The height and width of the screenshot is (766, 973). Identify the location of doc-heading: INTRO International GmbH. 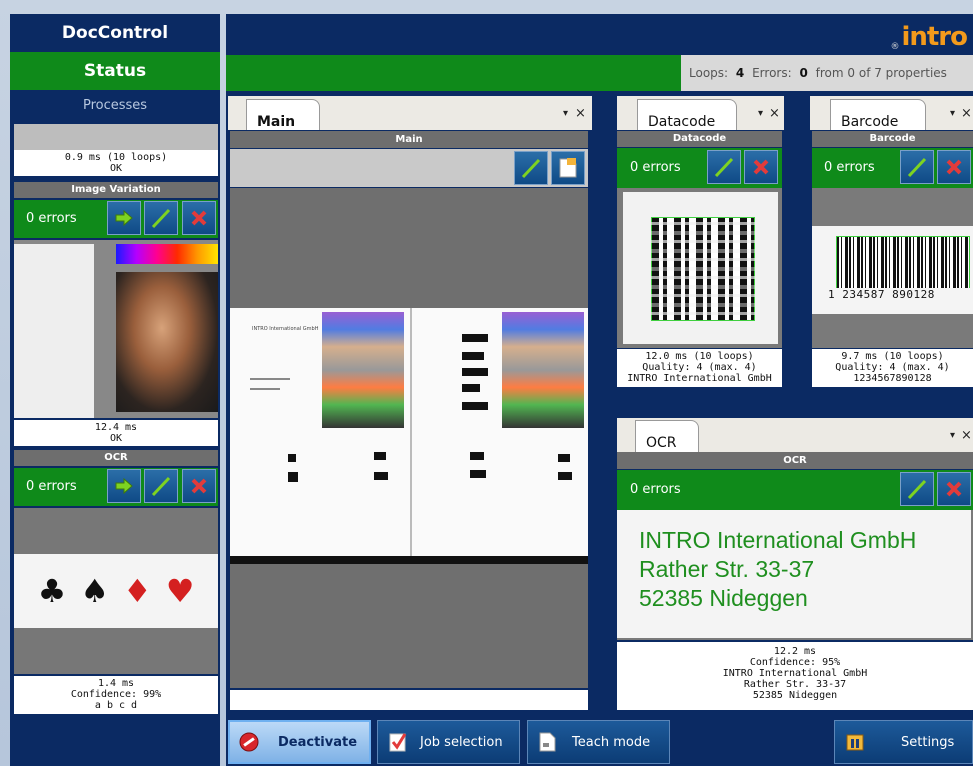
(285, 329).